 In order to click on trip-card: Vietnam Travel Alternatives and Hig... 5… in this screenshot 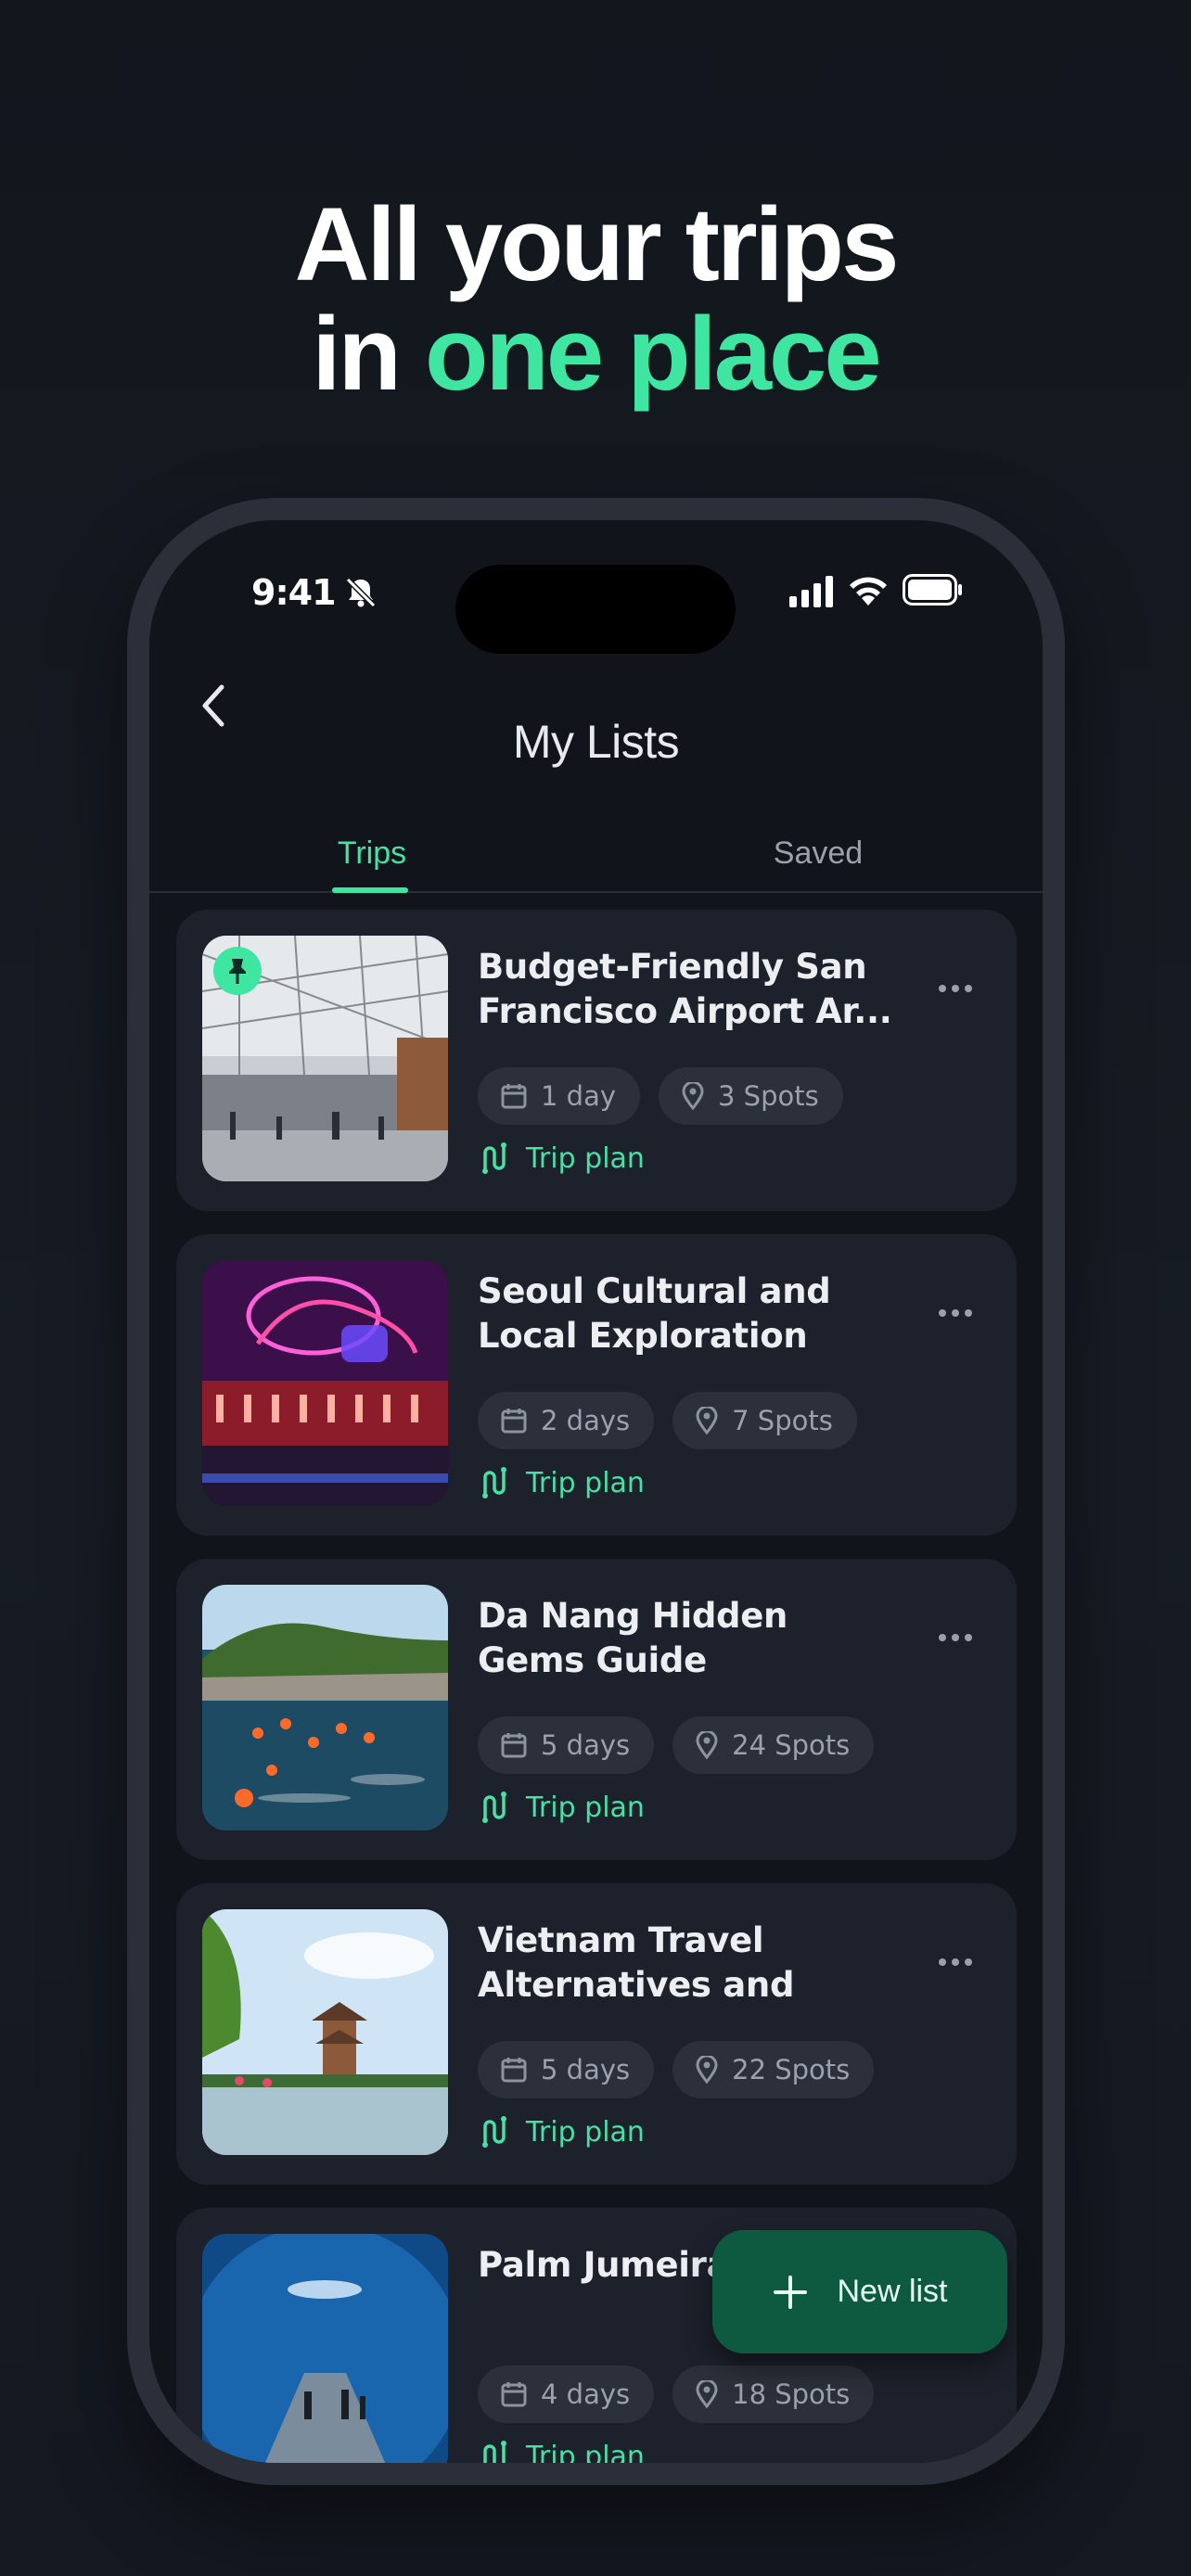, I will do `click(597, 2034)`.